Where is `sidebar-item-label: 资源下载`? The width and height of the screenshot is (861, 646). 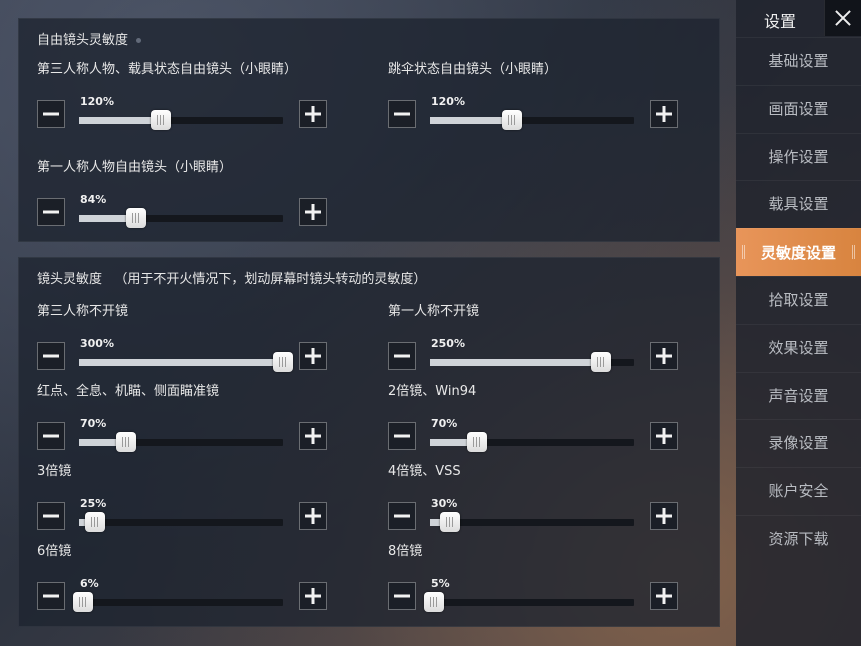
sidebar-item-label: 资源下载 is located at coordinates (798, 539).